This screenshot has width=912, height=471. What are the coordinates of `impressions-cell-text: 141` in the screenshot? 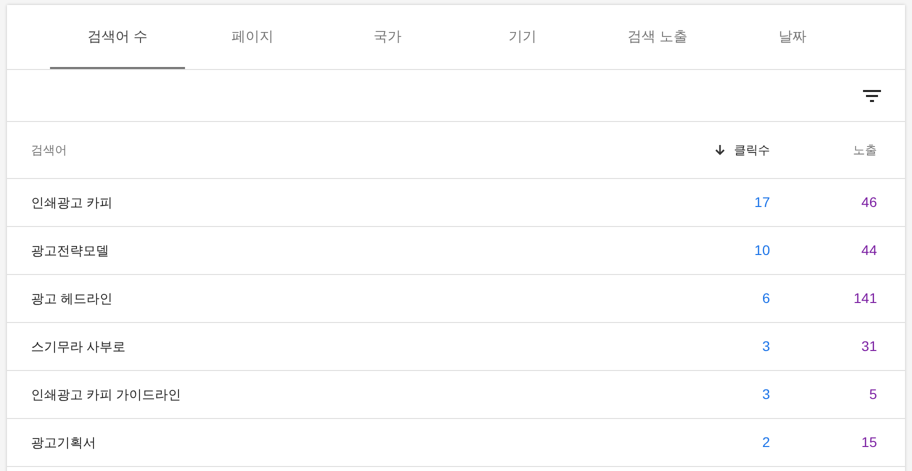 It's located at (864, 298).